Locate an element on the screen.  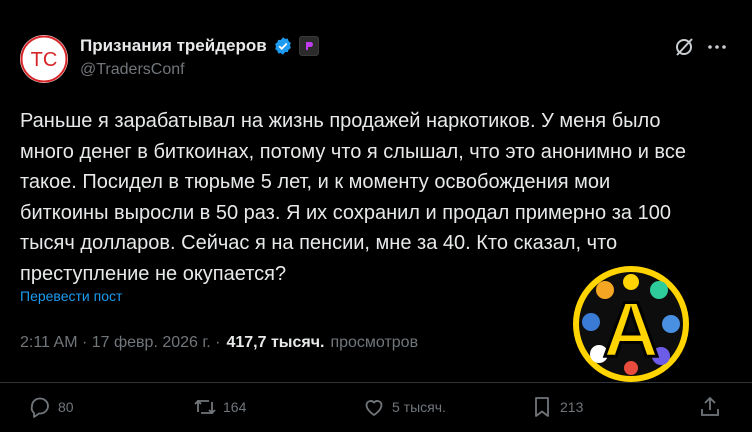
bookmark-count: 213 is located at coordinates (572, 407).